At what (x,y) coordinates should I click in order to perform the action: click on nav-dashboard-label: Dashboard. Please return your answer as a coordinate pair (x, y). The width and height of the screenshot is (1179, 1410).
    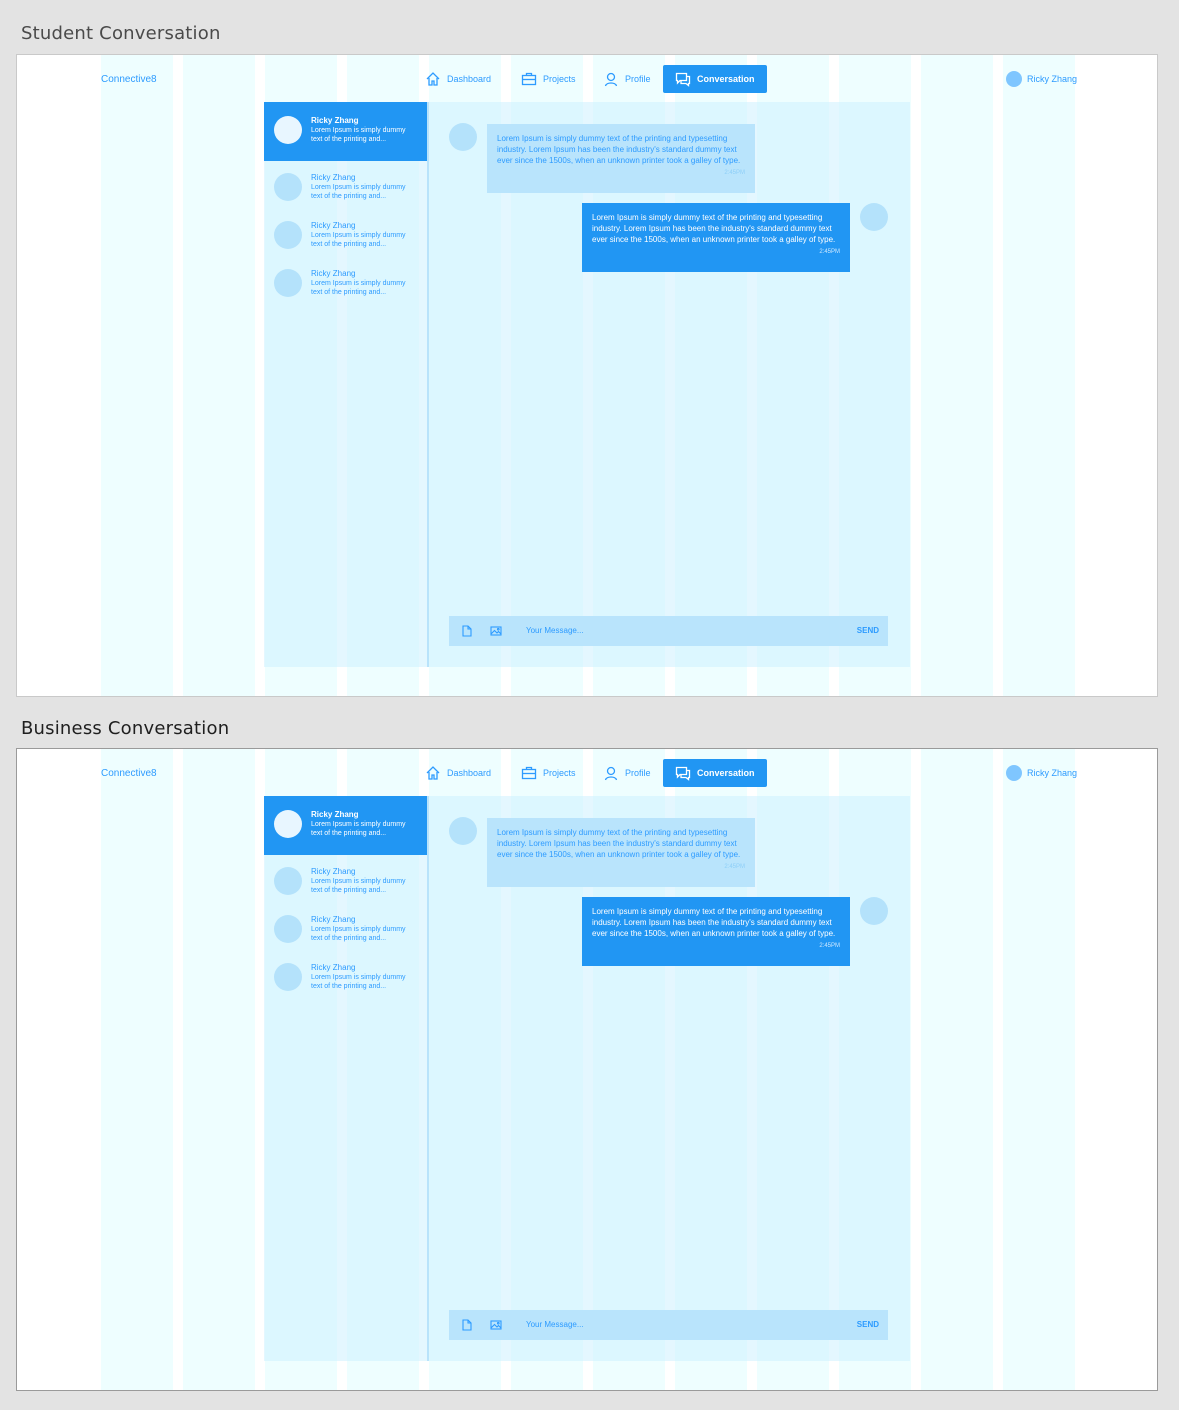
    Looking at the image, I should click on (469, 773).